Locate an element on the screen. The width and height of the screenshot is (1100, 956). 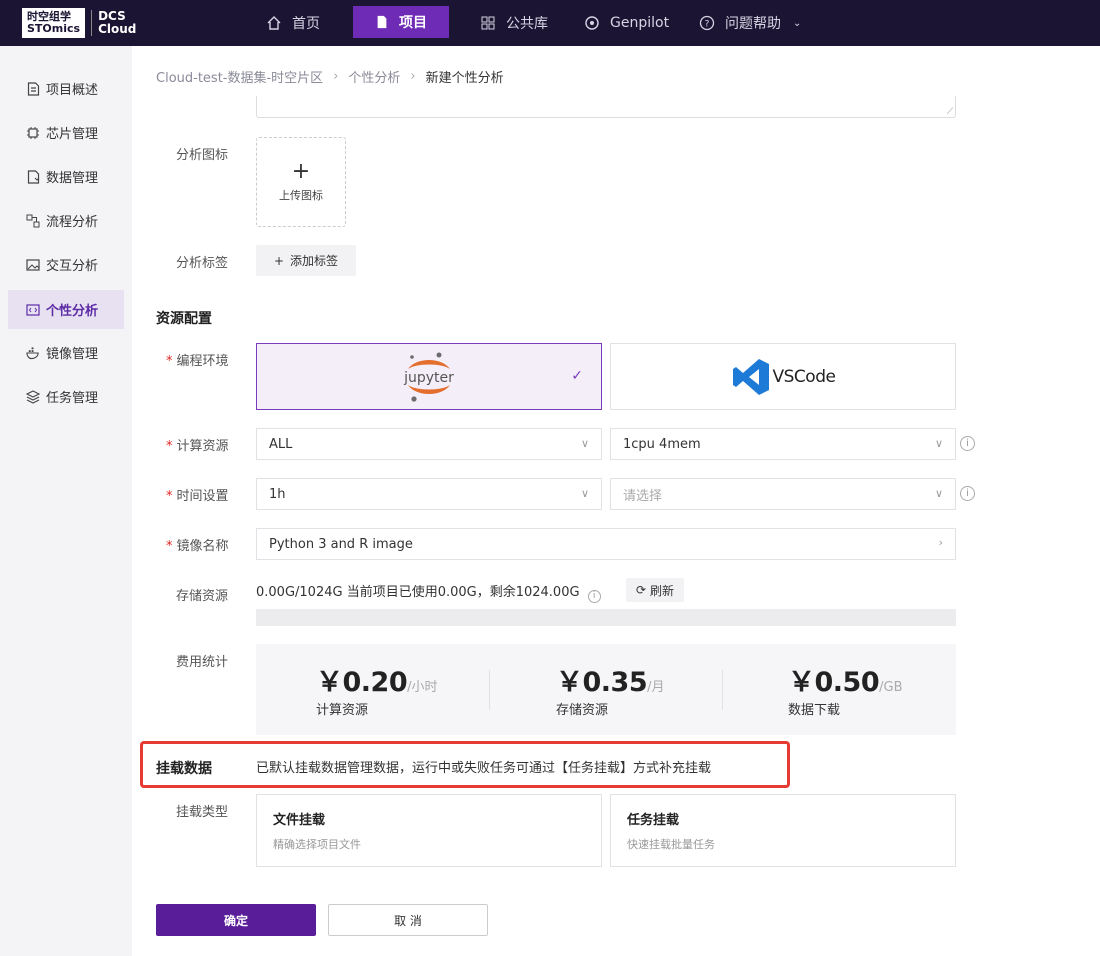
storage-label: 存储资源 is located at coordinates (202, 596).